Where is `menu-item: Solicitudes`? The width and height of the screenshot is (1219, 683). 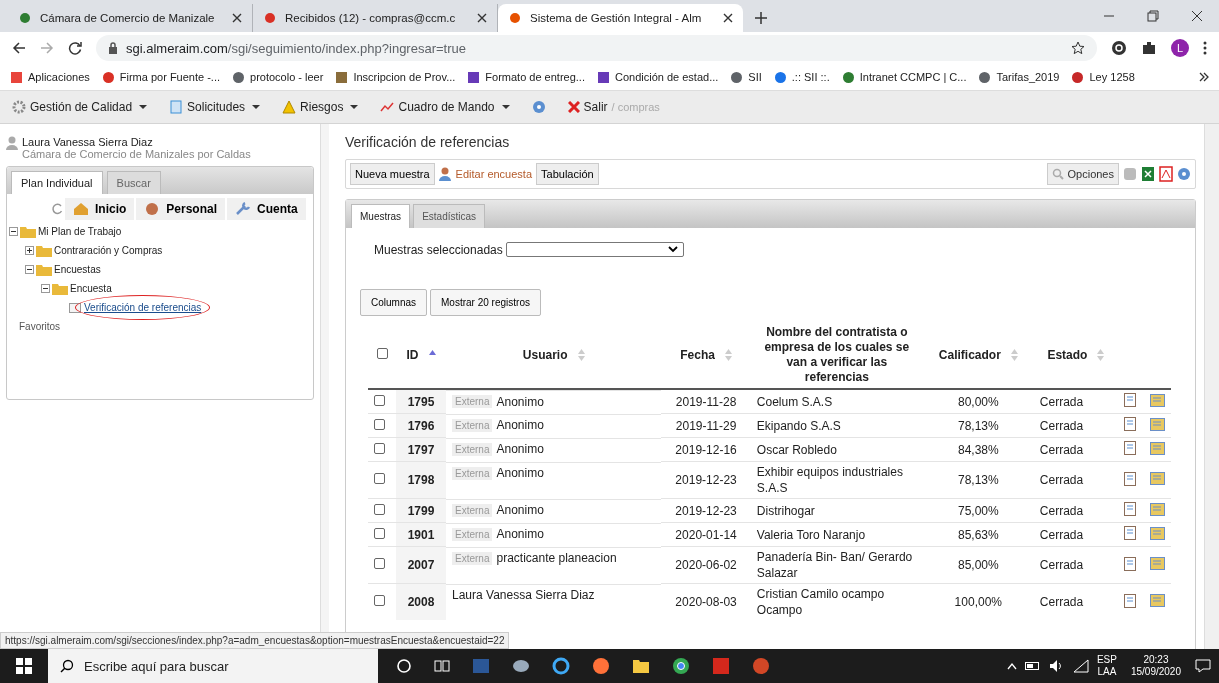 menu-item: Solicitudes is located at coordinates (216, 107).